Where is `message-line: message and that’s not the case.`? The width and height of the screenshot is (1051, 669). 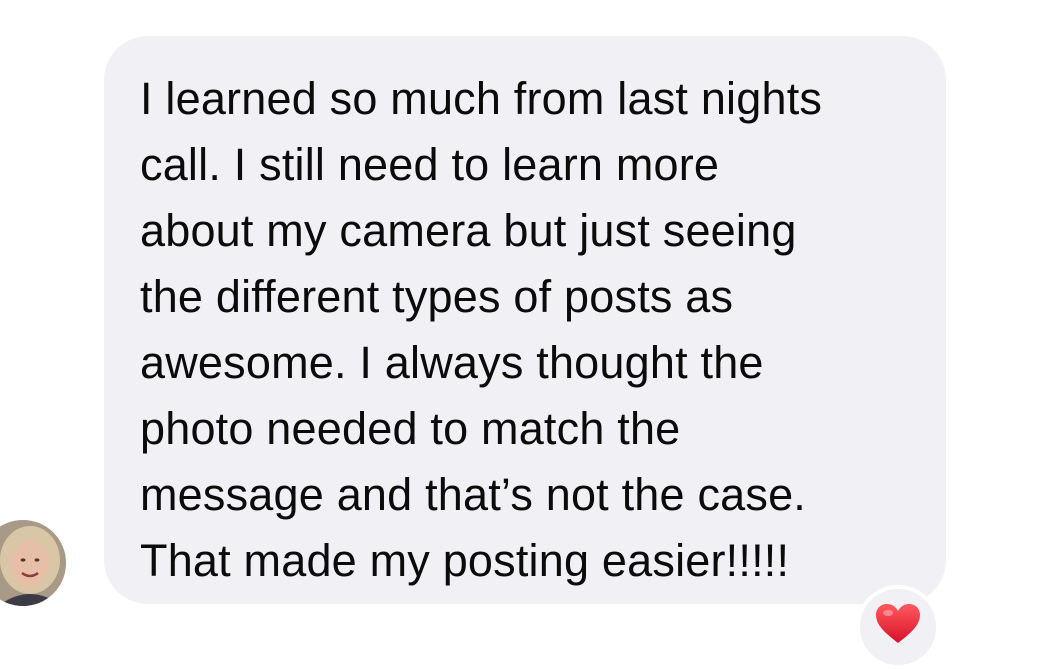 message-line: message and that’s not the case. is located at coordinates (473, 494).